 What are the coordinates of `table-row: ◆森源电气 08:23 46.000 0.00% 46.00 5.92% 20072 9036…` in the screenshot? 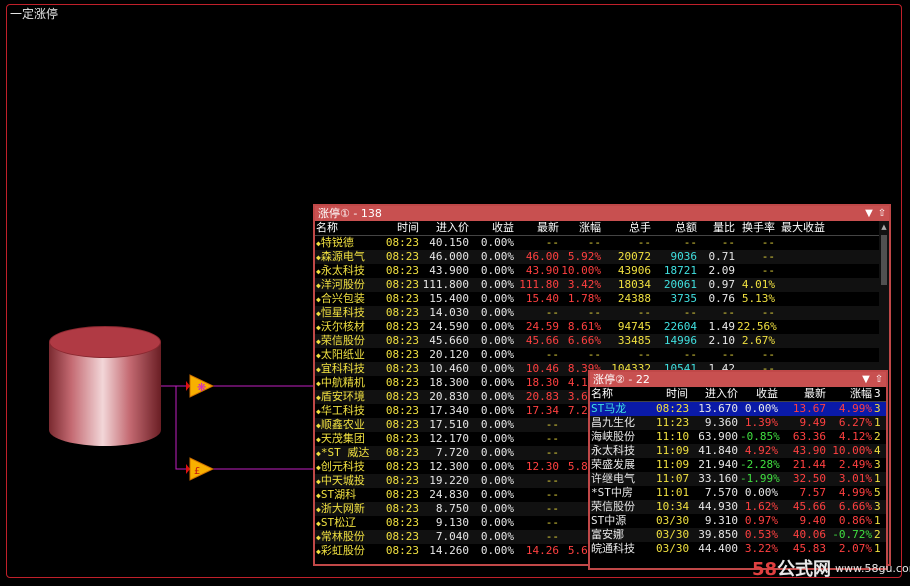 It's located at (602, 257).